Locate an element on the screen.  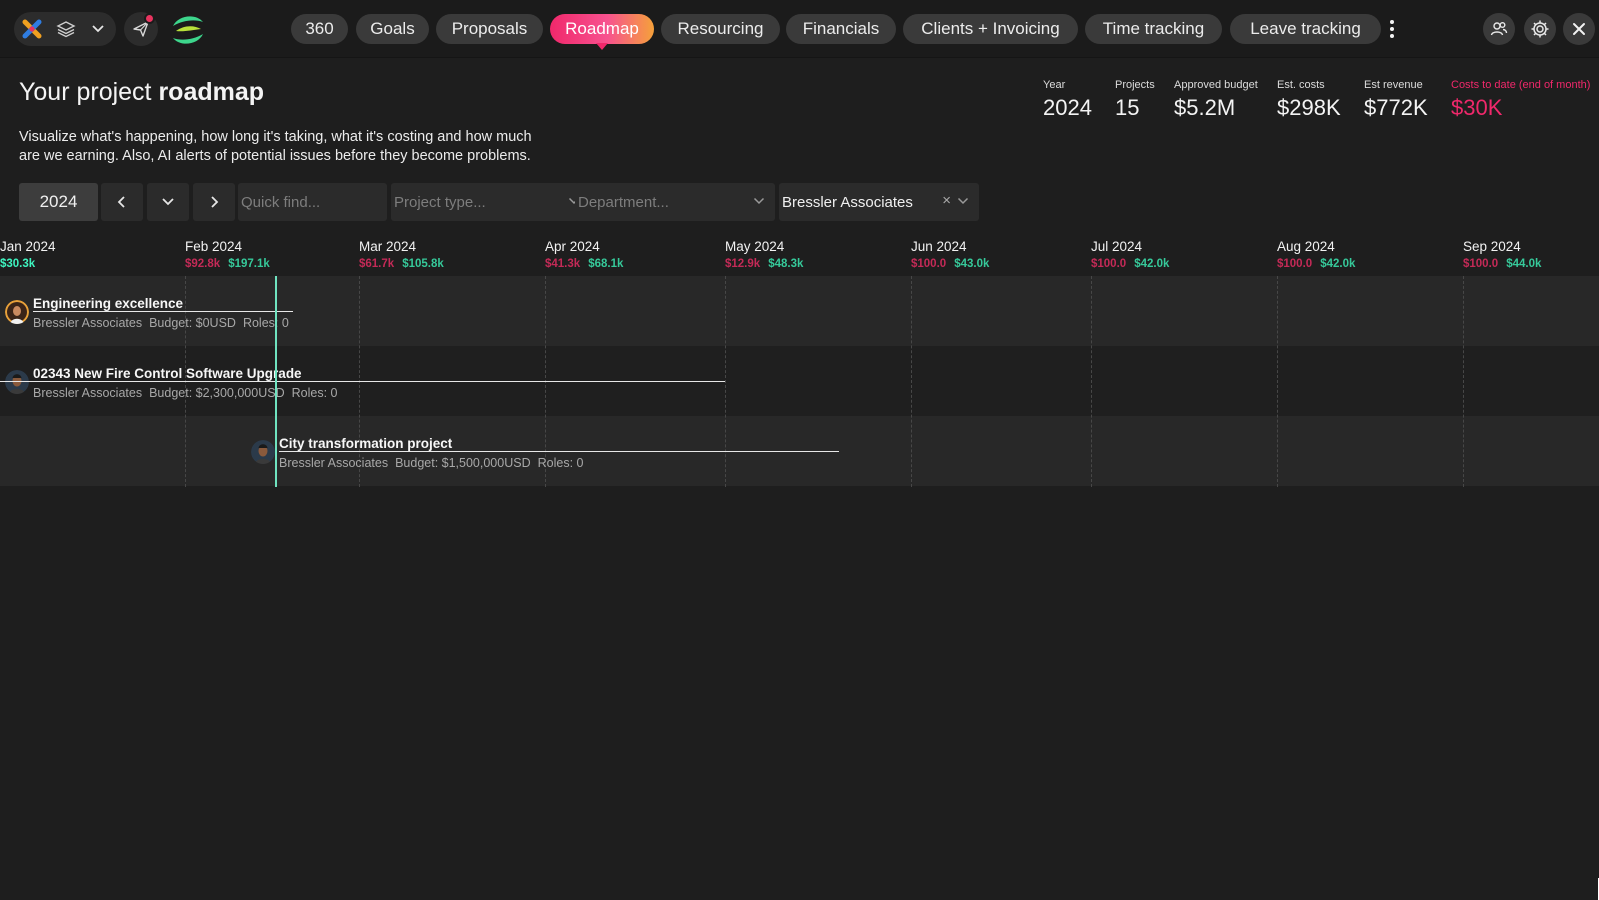
close-button is located at coordinates (1579, 29).